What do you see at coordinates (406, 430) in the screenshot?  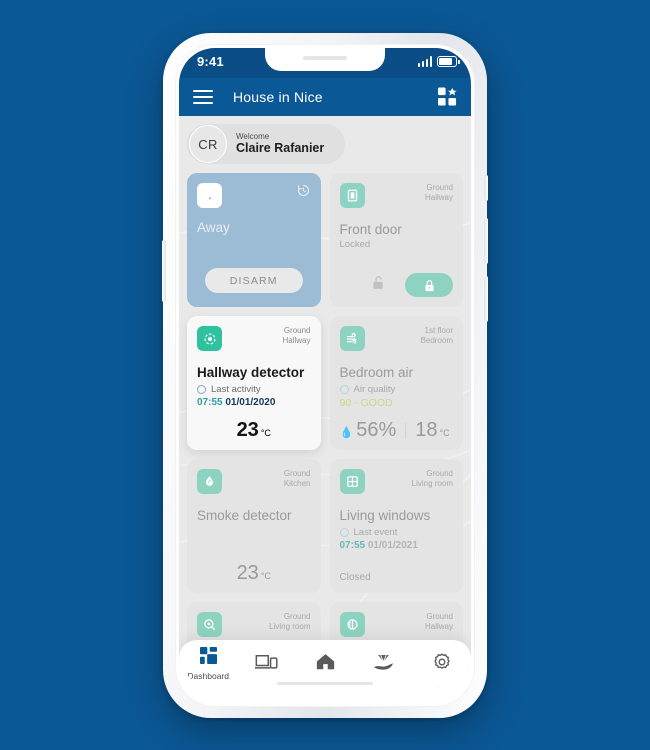 I see `metric-divider` at bounding box center [406, 430].